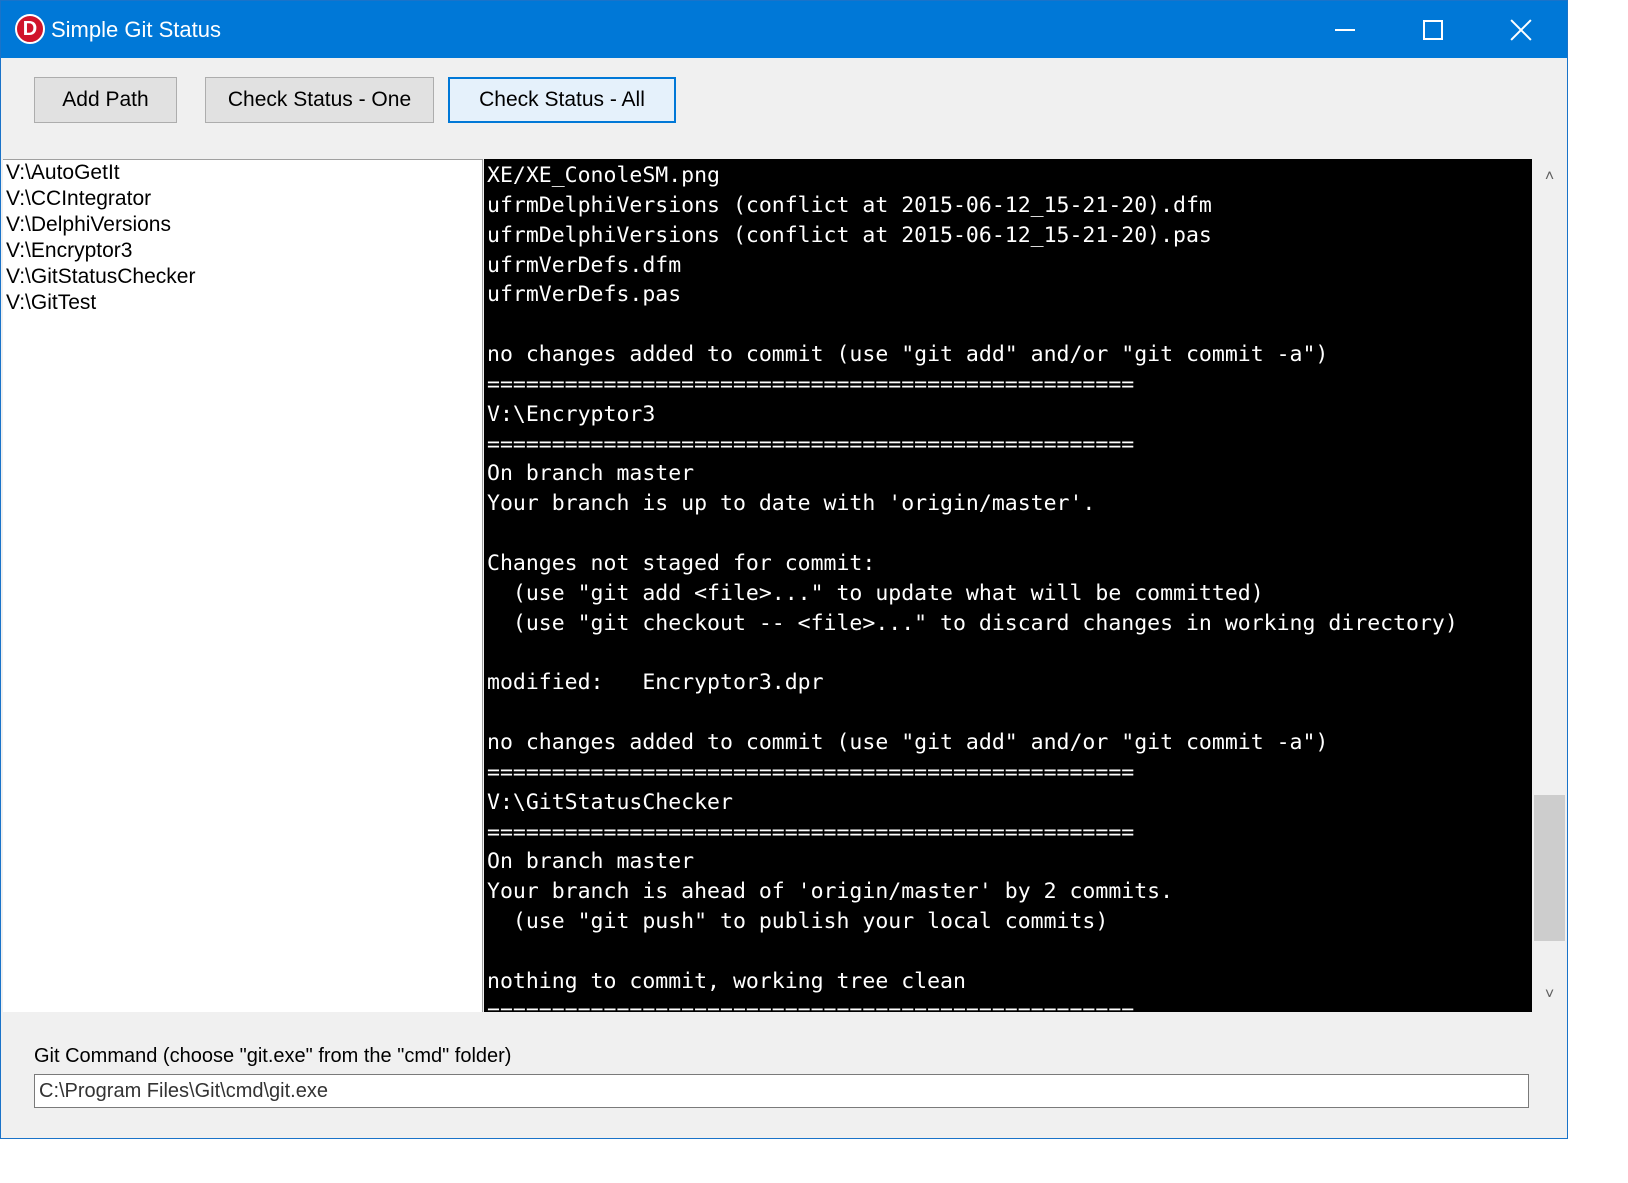 This screenshot has height=1183, width=1628. Describe the element at coordinates (242, 225) in the screenshot. I see `path-list-item: V:\DelphiVersions` at that location.